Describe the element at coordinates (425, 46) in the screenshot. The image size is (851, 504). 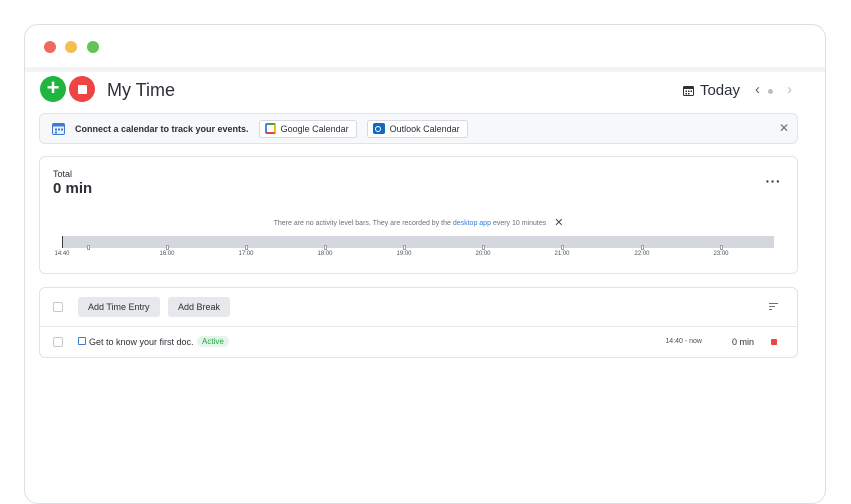
I see `titlebar` at that location.